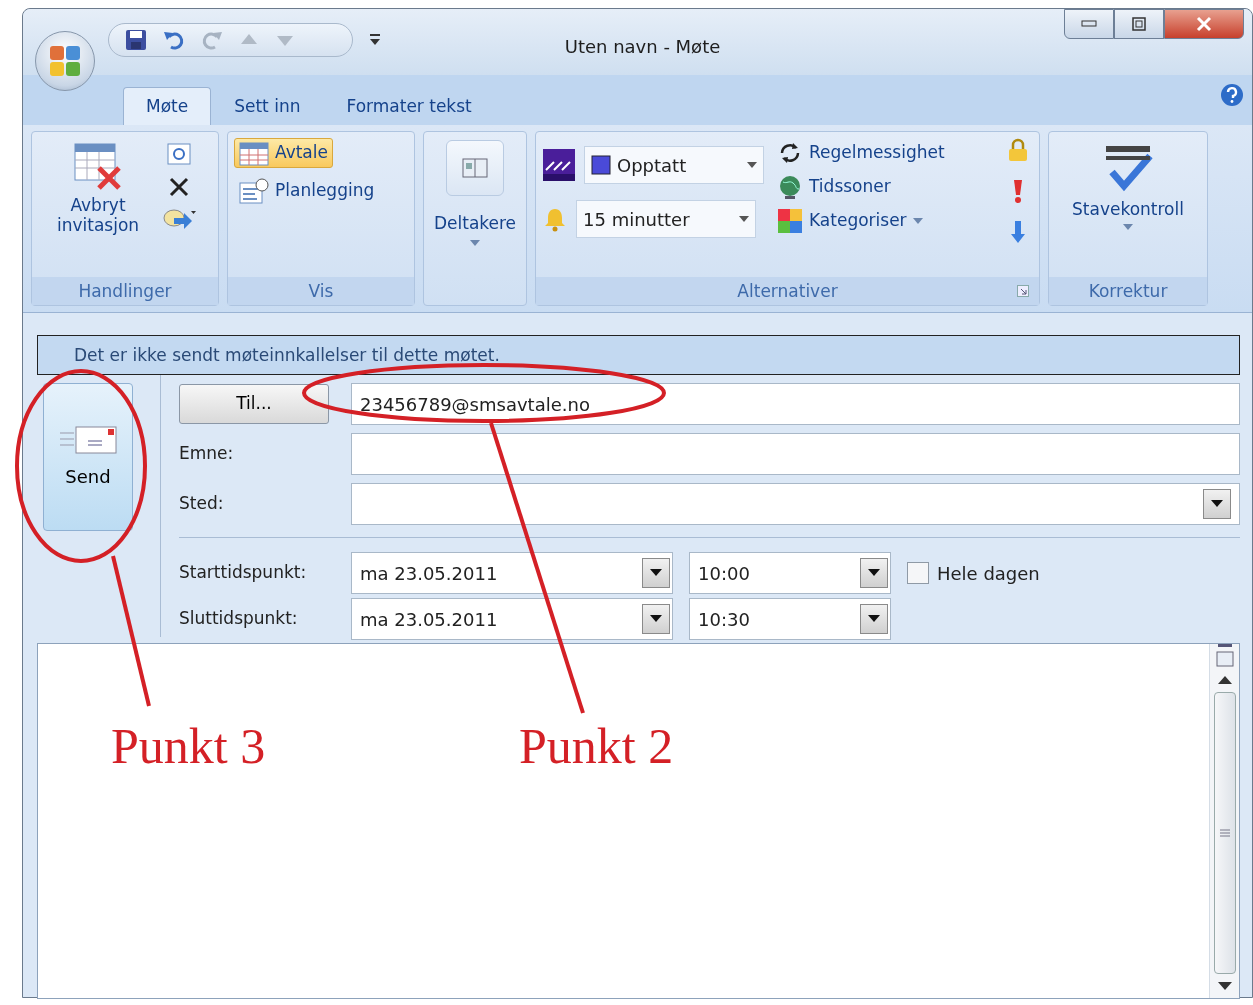 This screenshot has width=1253, height=1005. Describe the element at coordinates (666, 219) in the screenshot. I see `reminder-dropdown: 15 minutter` at that location.